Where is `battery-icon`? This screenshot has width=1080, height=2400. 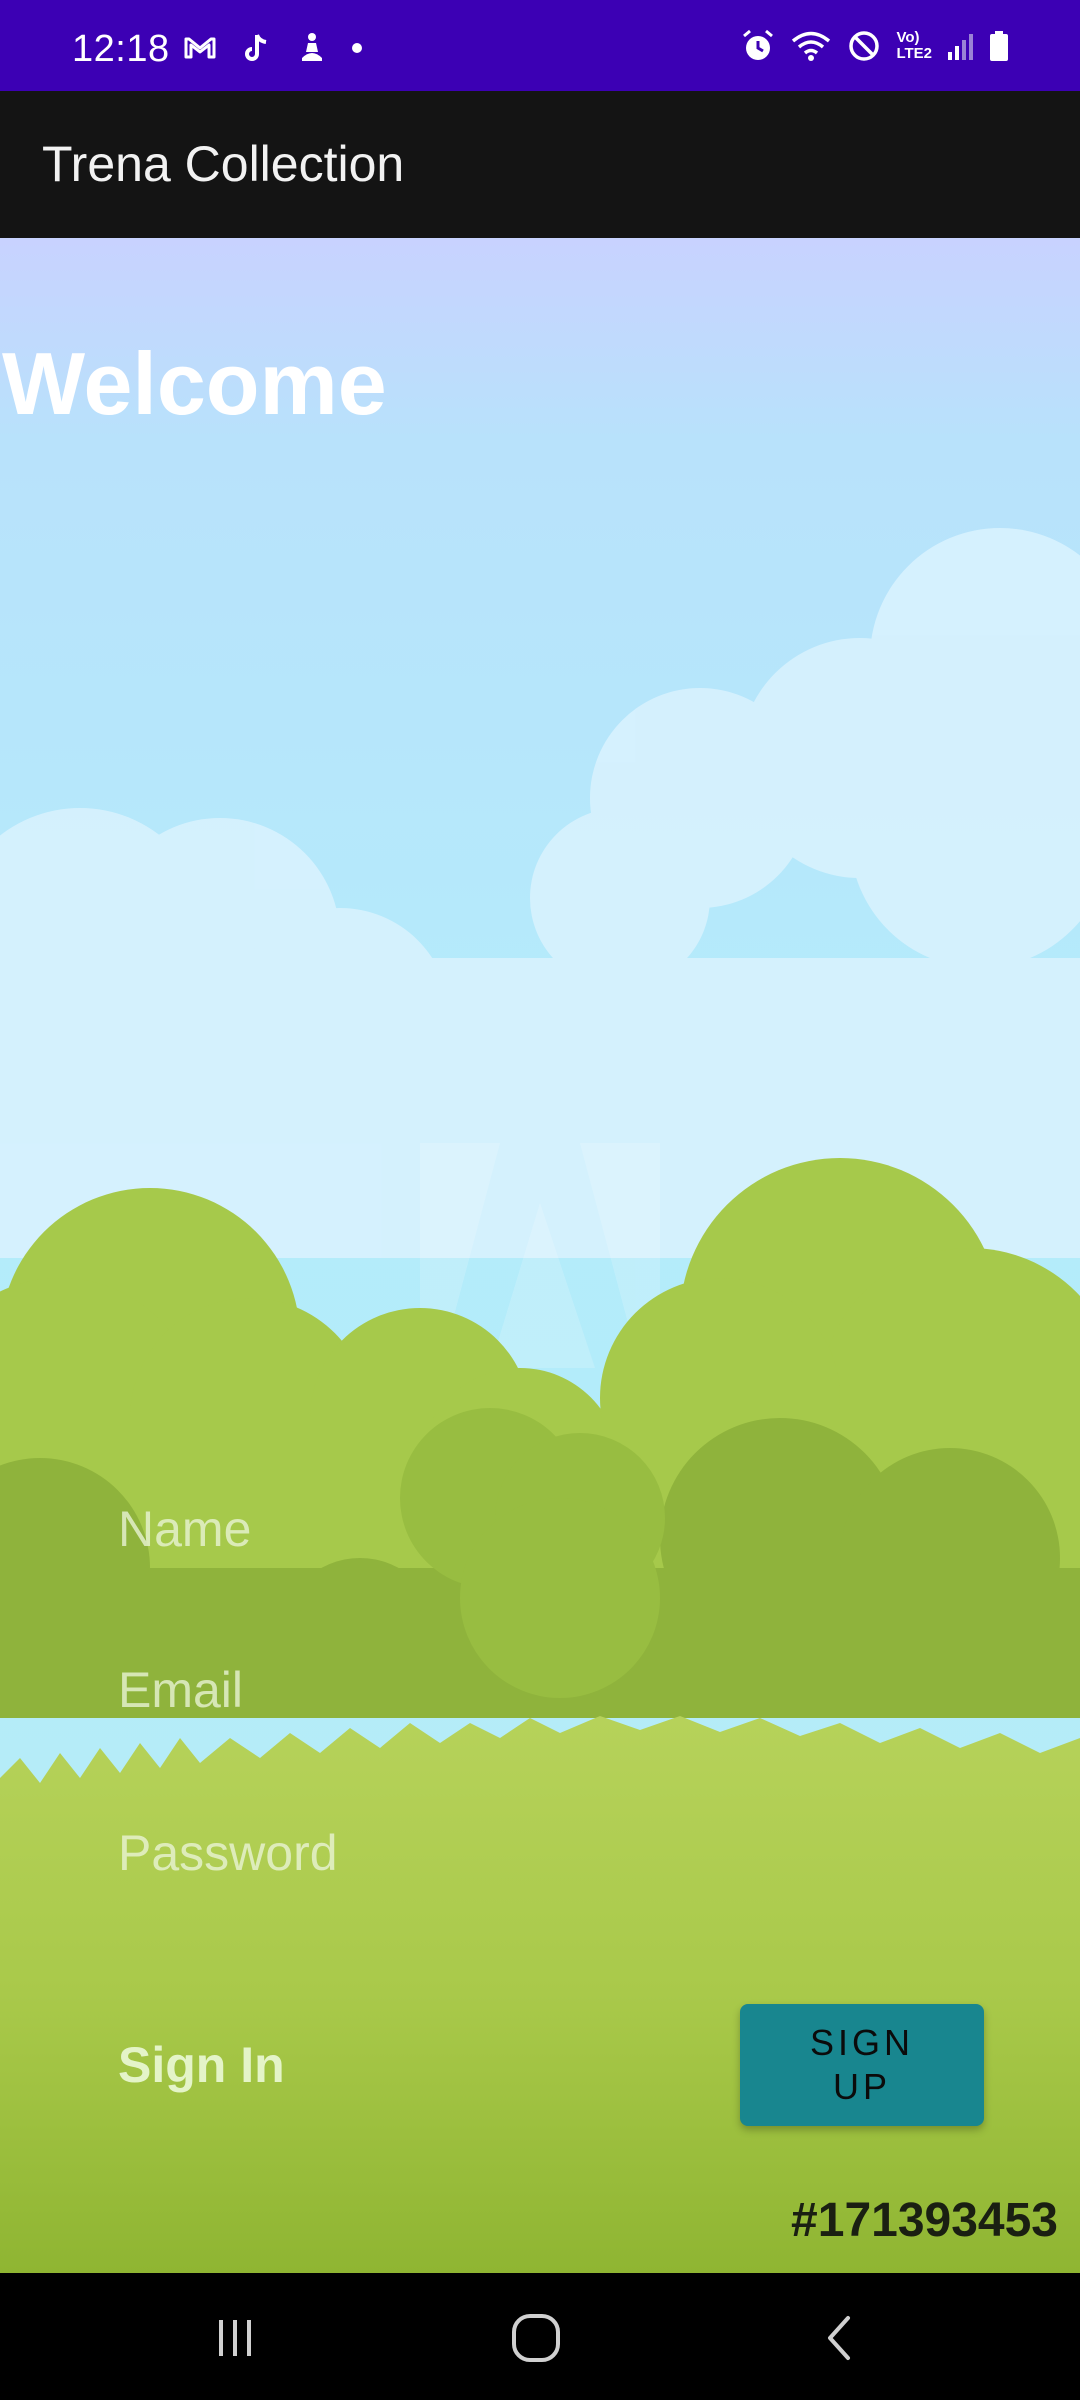
battery-icon is located at coordinates (999, 46).